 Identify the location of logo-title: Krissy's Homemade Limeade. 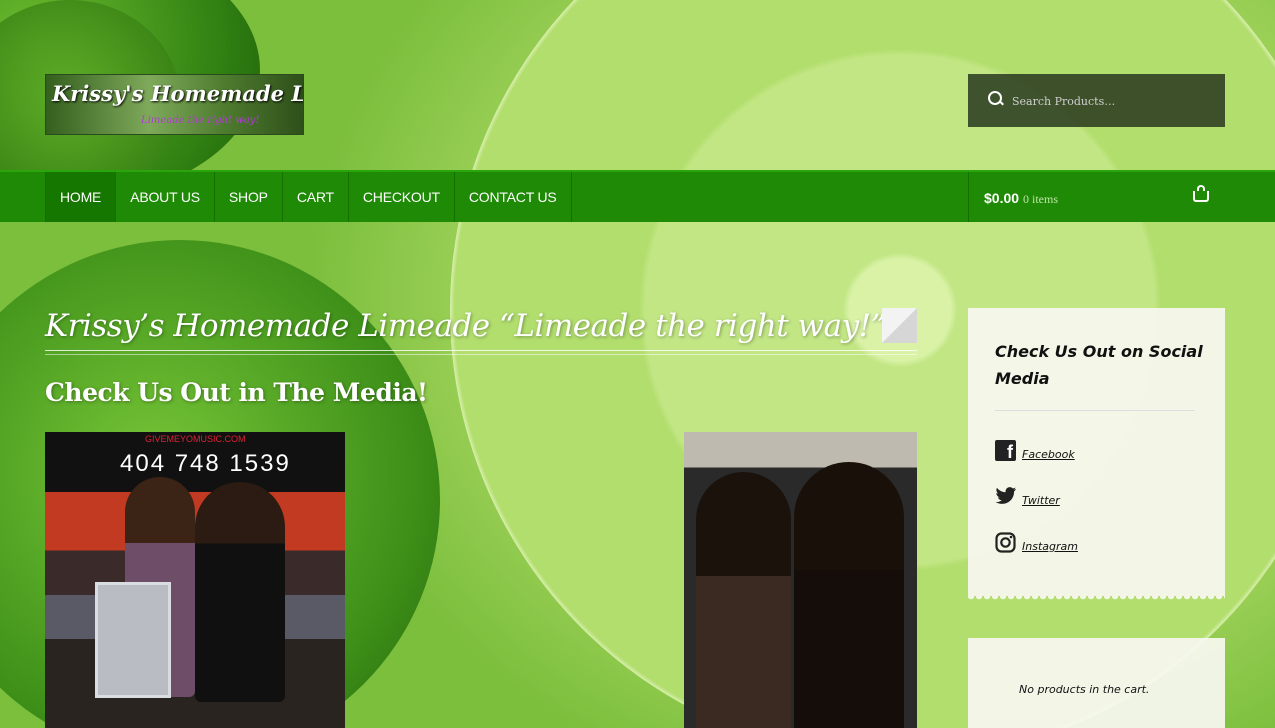
(177, 93).